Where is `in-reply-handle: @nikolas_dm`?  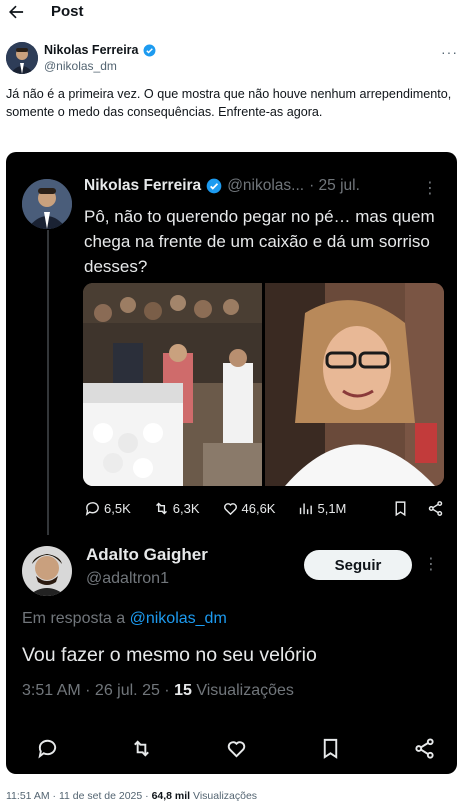 in-reply-handle: @nikolas_dm is located at coordinates (178, 618).